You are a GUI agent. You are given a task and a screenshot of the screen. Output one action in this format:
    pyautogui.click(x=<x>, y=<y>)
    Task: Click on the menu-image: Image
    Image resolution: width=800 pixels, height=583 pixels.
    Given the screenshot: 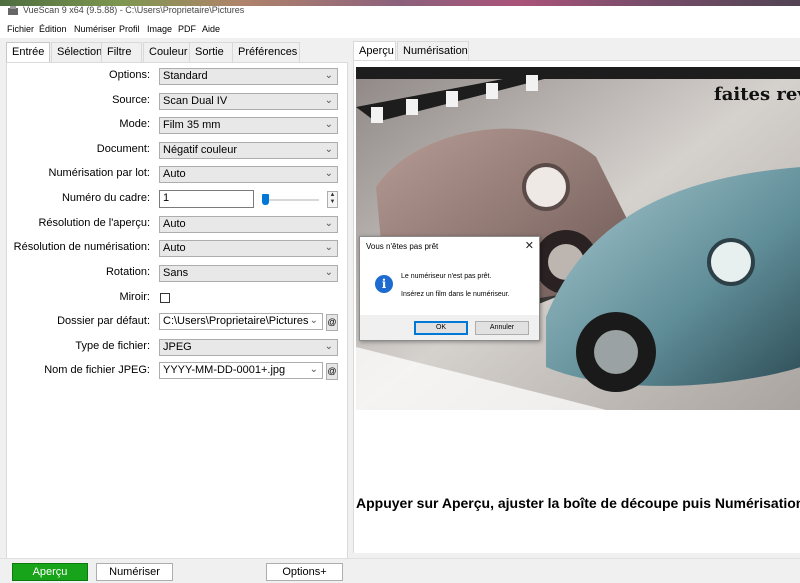 What is the action you would take?
    pyautogui.click(x=159, y=29)
    